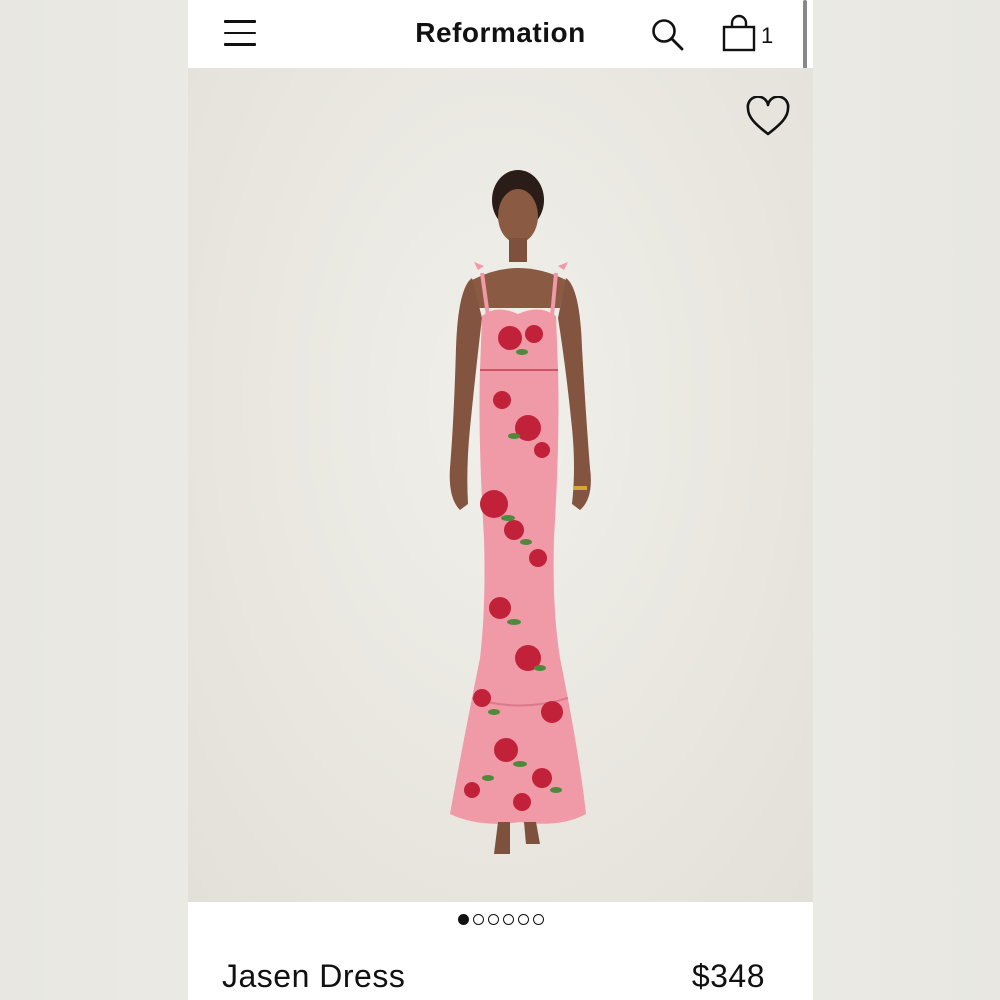  What do you see at coordinates (520, 512) in the screenshot?
I see `model-photo` at bounding box center [520, 512].